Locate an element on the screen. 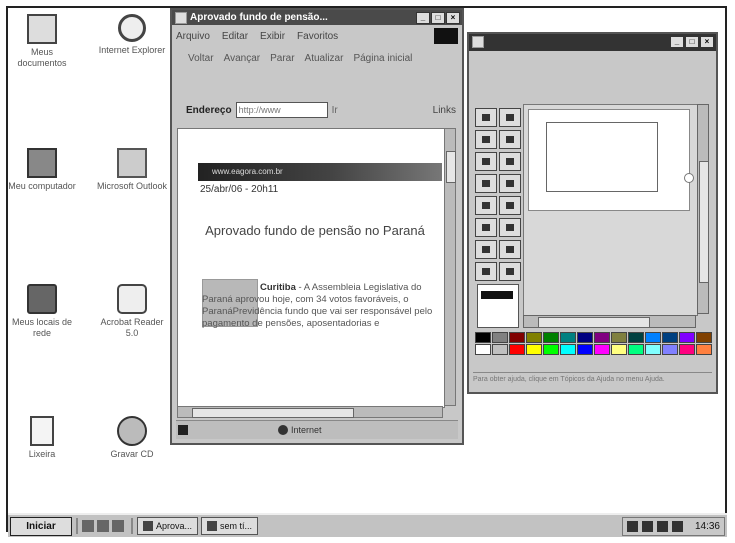 This screenshot has width=735, height=543. color-picker-tool-icon is located at coordinates (486, 161).